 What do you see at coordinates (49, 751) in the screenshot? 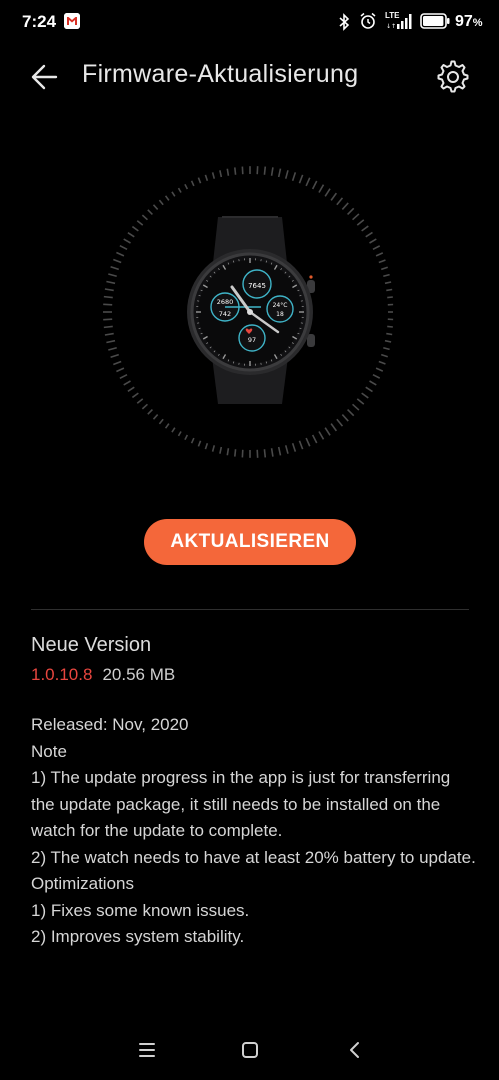
I see `note-heading: Note` at bounding box center [49, 751].